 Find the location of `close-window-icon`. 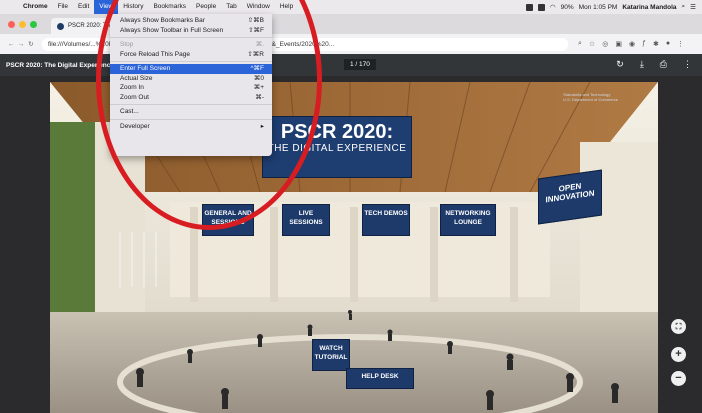

close-window-icon is located at coordinates (11, 24).